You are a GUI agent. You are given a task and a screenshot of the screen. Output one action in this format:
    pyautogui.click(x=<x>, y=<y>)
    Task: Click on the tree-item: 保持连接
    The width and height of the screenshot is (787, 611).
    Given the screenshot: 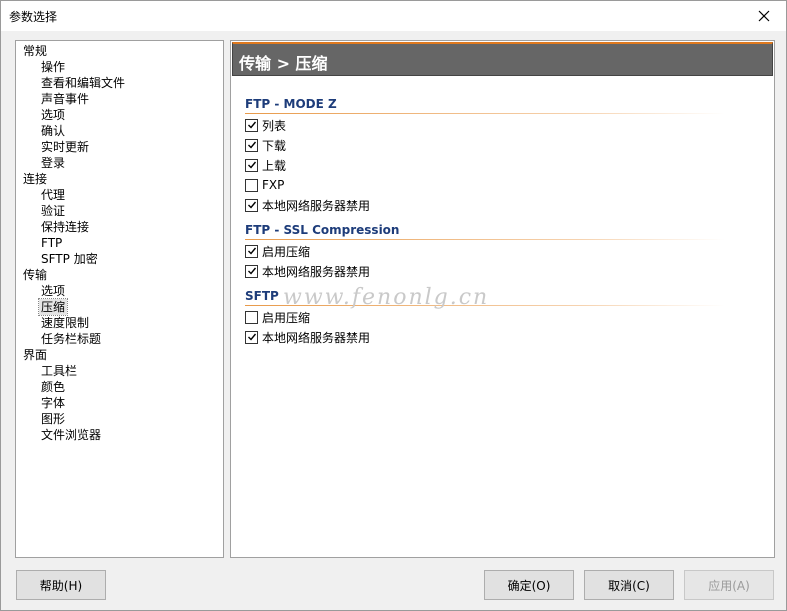 What is the action you would take?
    pyautogui.click(x=65, y=227)
    